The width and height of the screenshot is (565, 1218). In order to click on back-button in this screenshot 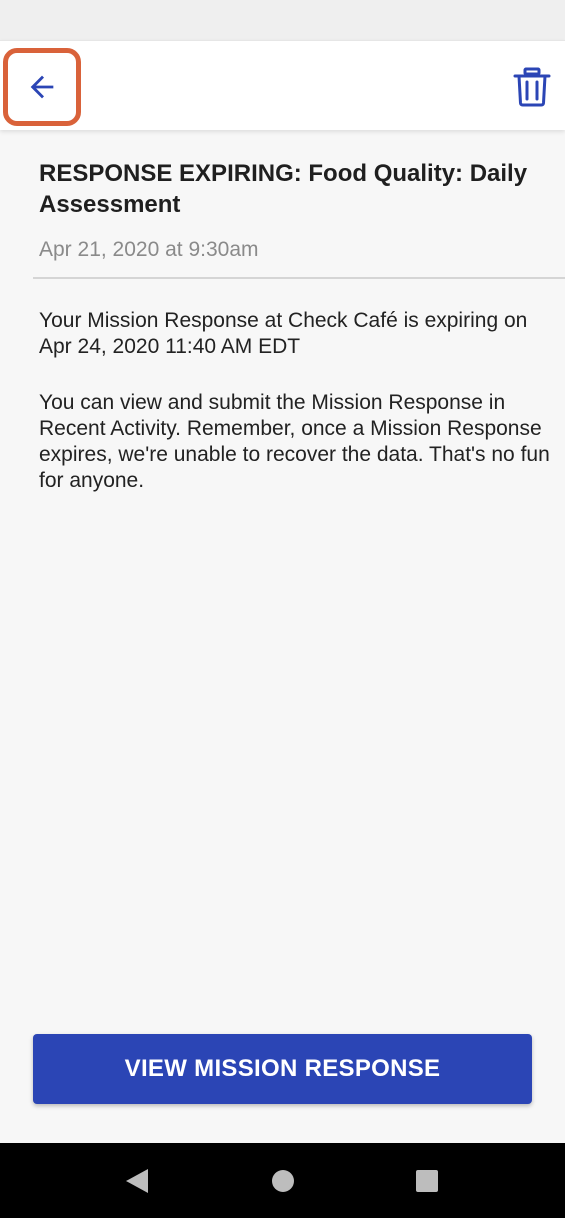, I will do `click(42, 87)`.